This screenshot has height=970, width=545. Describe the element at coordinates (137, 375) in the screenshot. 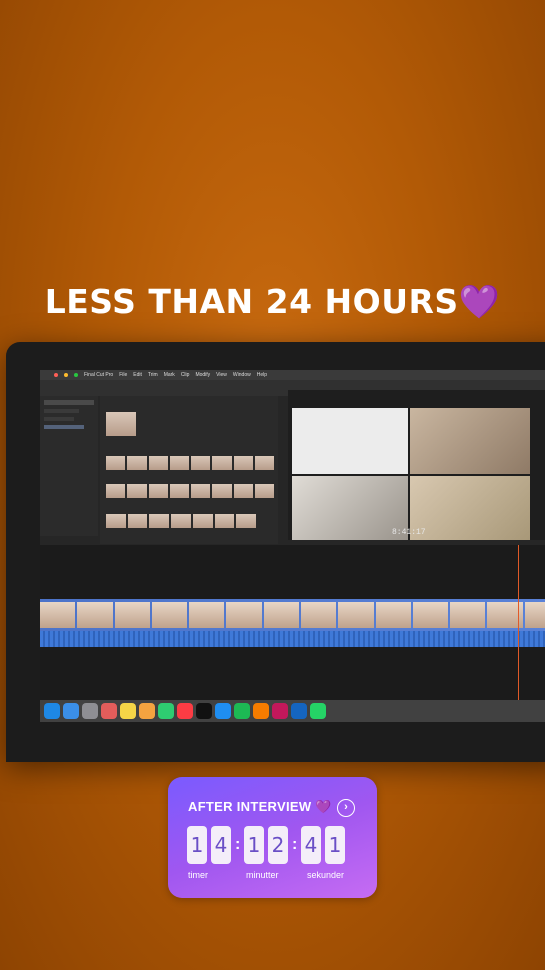

I see `menu-item-edit: Edit` at that location.